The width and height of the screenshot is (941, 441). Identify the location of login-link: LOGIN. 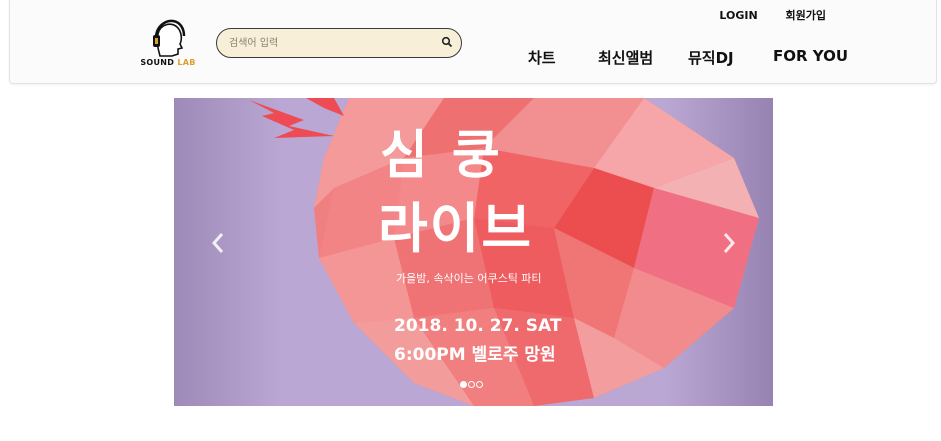
(738, 15).